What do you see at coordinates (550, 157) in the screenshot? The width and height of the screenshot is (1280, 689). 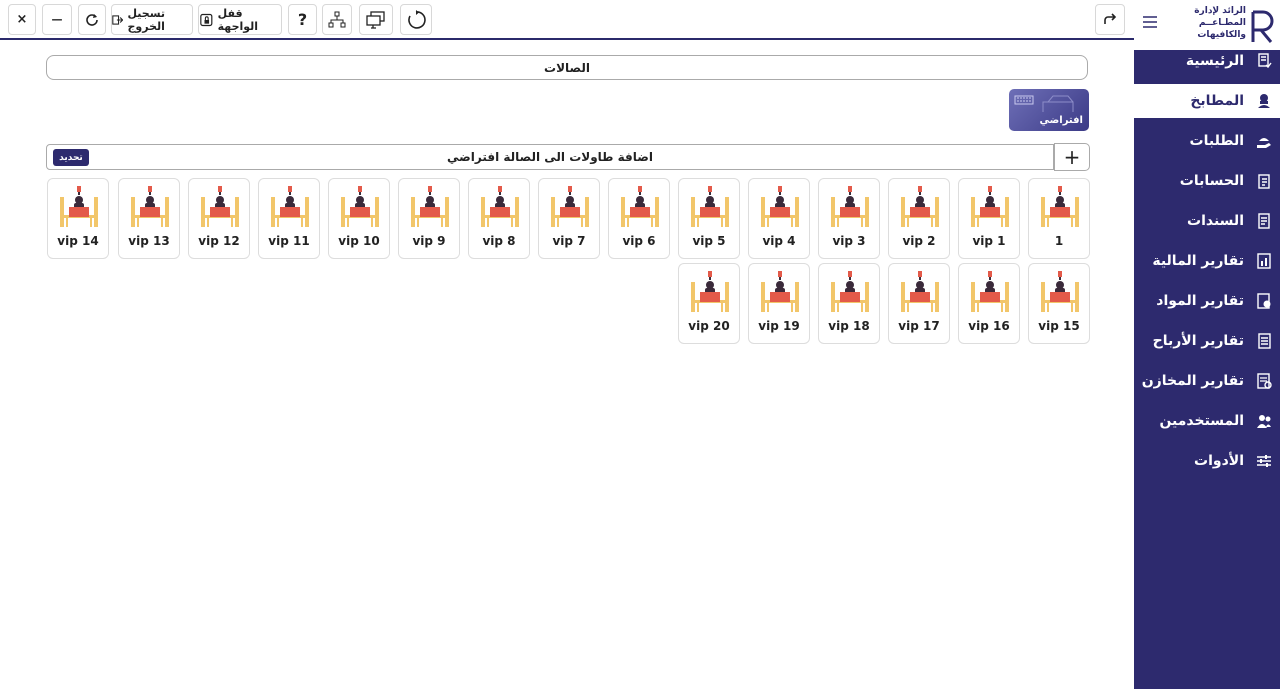 I see `add-tables-bar: اضافة طاولات الى الصالة افتراضي` at bounding box center [550, 157].